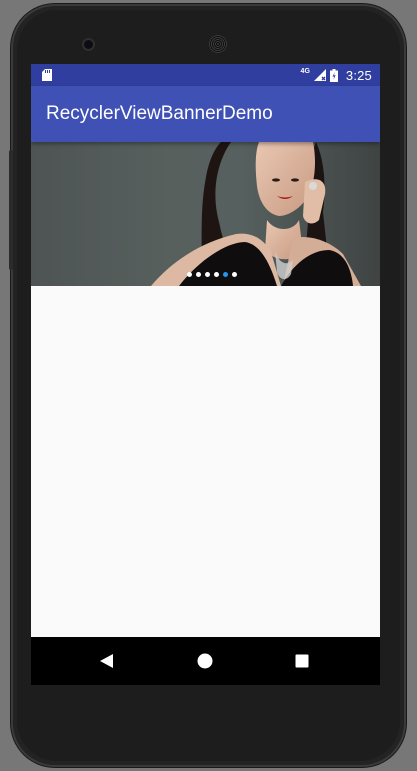  I want to click on status-icons: 4G 3:25, so click(336, 75).